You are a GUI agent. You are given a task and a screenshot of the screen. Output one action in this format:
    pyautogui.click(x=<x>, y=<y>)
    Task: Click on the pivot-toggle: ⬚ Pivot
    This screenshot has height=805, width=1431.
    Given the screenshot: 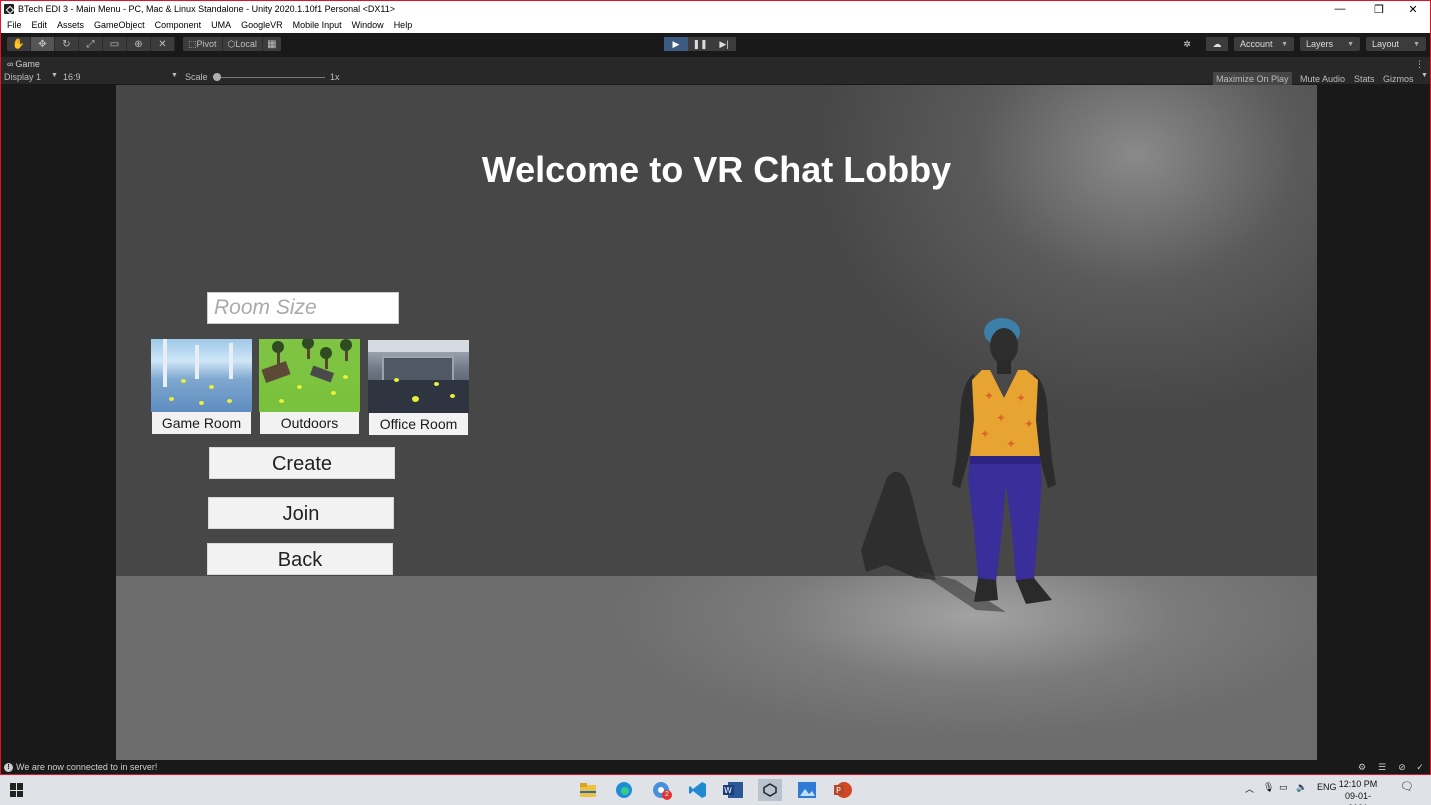 What is the action you would take?
    pyautogui.click(x=203, y=44)
    